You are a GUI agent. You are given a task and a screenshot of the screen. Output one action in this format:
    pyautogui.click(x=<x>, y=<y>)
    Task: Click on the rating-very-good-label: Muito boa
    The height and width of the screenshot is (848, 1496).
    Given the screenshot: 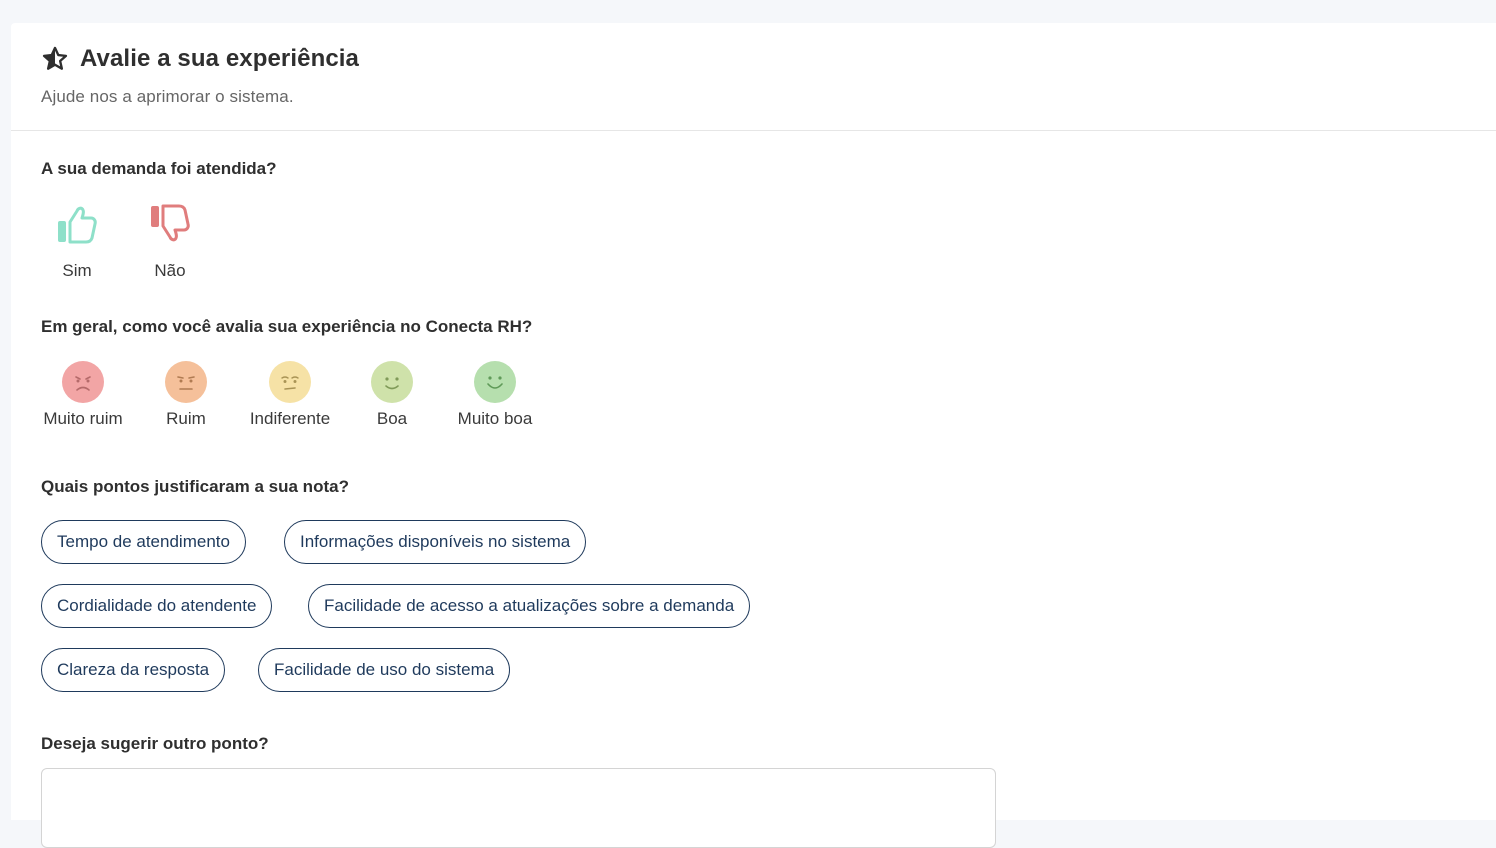 What is the action you would take?
    pyautogui.click(x=495, y=418)
    